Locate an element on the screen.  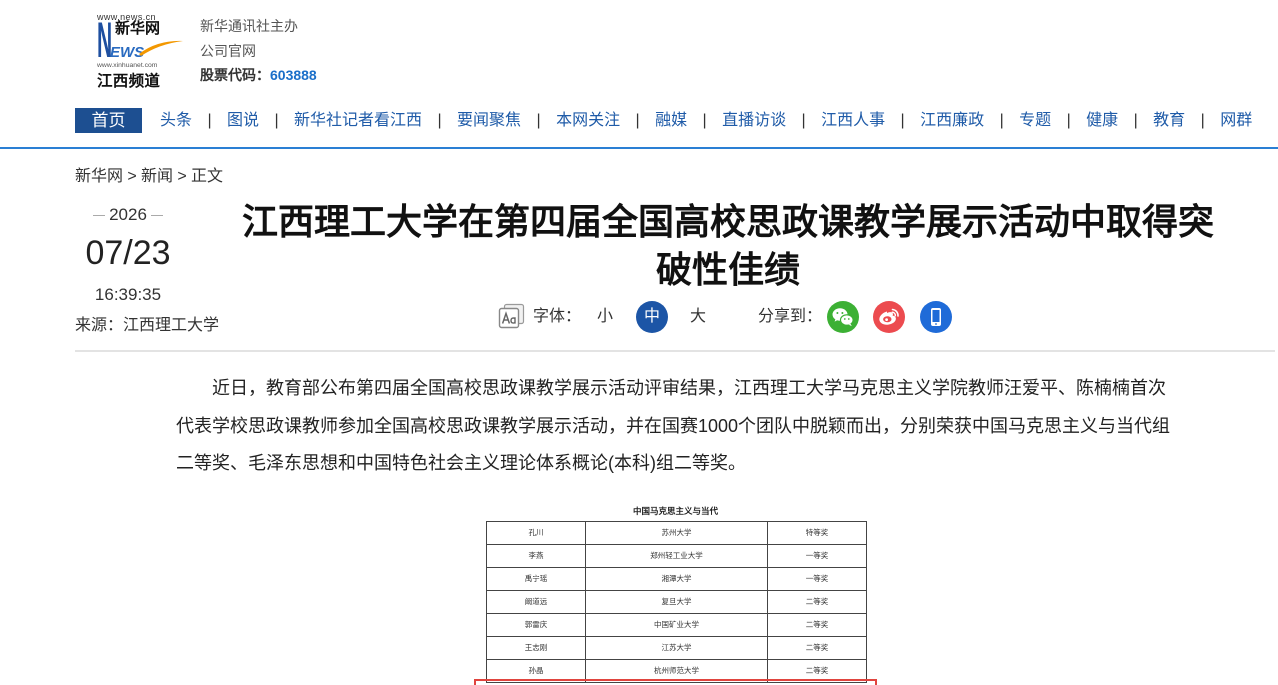
image-highlight-box is located at coordinates (675, 682).